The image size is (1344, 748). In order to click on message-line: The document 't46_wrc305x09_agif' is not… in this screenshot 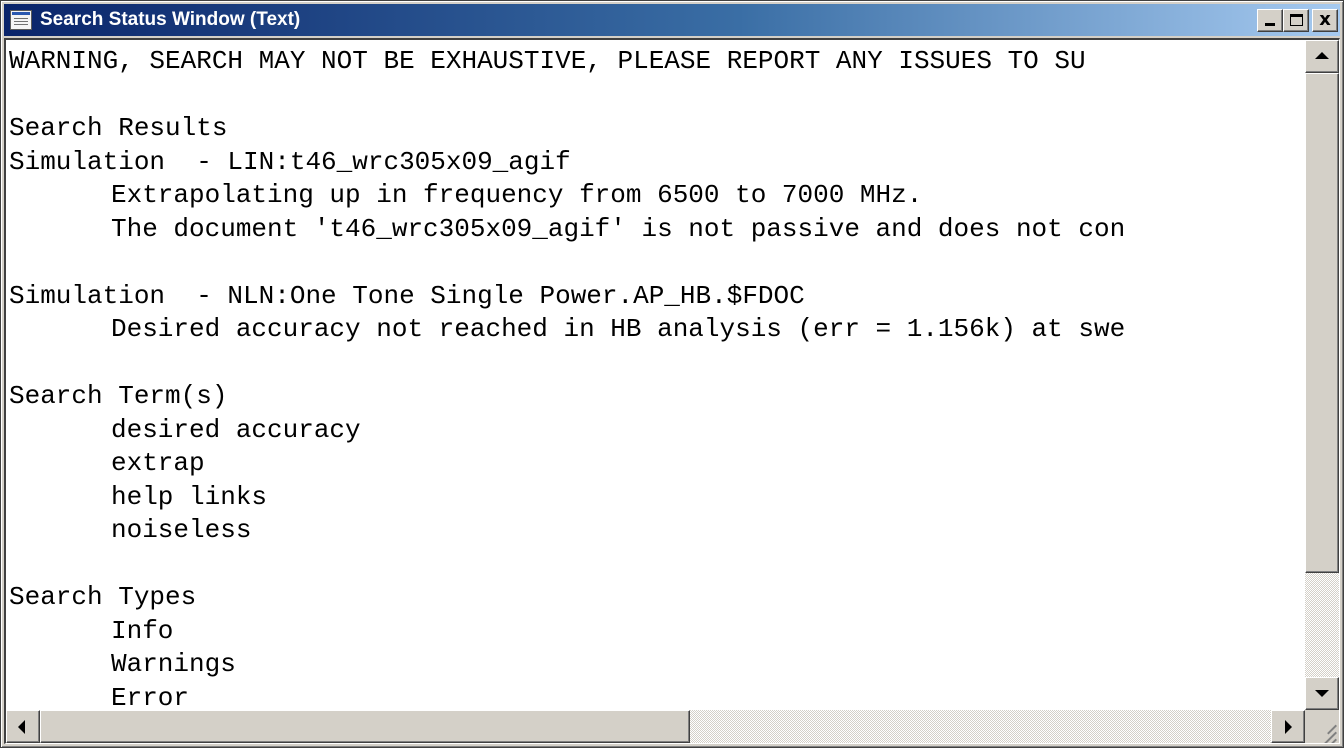, I will do `click(618, 228)`.